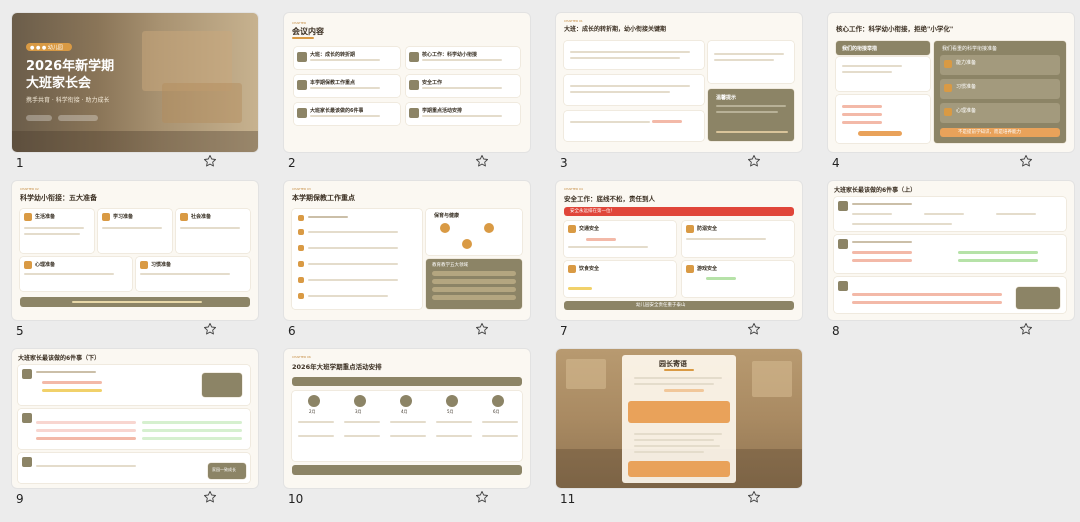  I want to click on slide-11-preview: 园长寄语, so click(679, 418).